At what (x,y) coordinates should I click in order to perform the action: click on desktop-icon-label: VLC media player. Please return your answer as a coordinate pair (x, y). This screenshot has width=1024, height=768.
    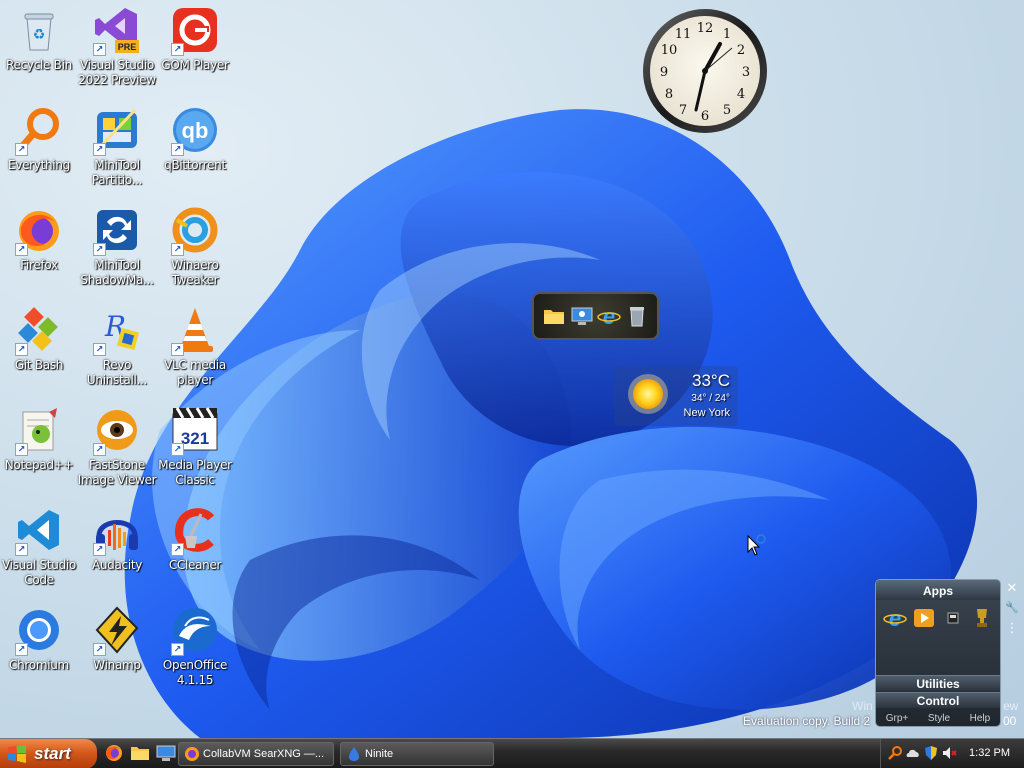
    Looking at the image, I should click on (195, 372).